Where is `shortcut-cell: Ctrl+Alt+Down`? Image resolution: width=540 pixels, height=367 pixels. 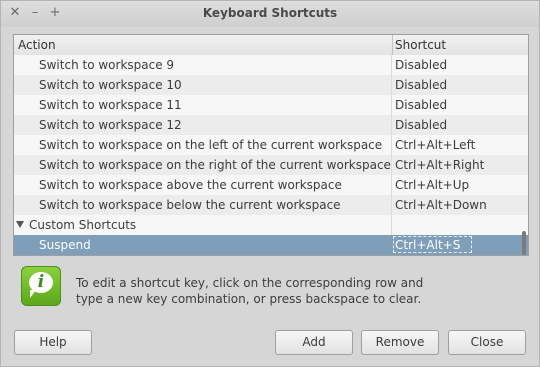 shortcut-cell: Ctrl+Alt+Down is located at coordinates (441, 205).